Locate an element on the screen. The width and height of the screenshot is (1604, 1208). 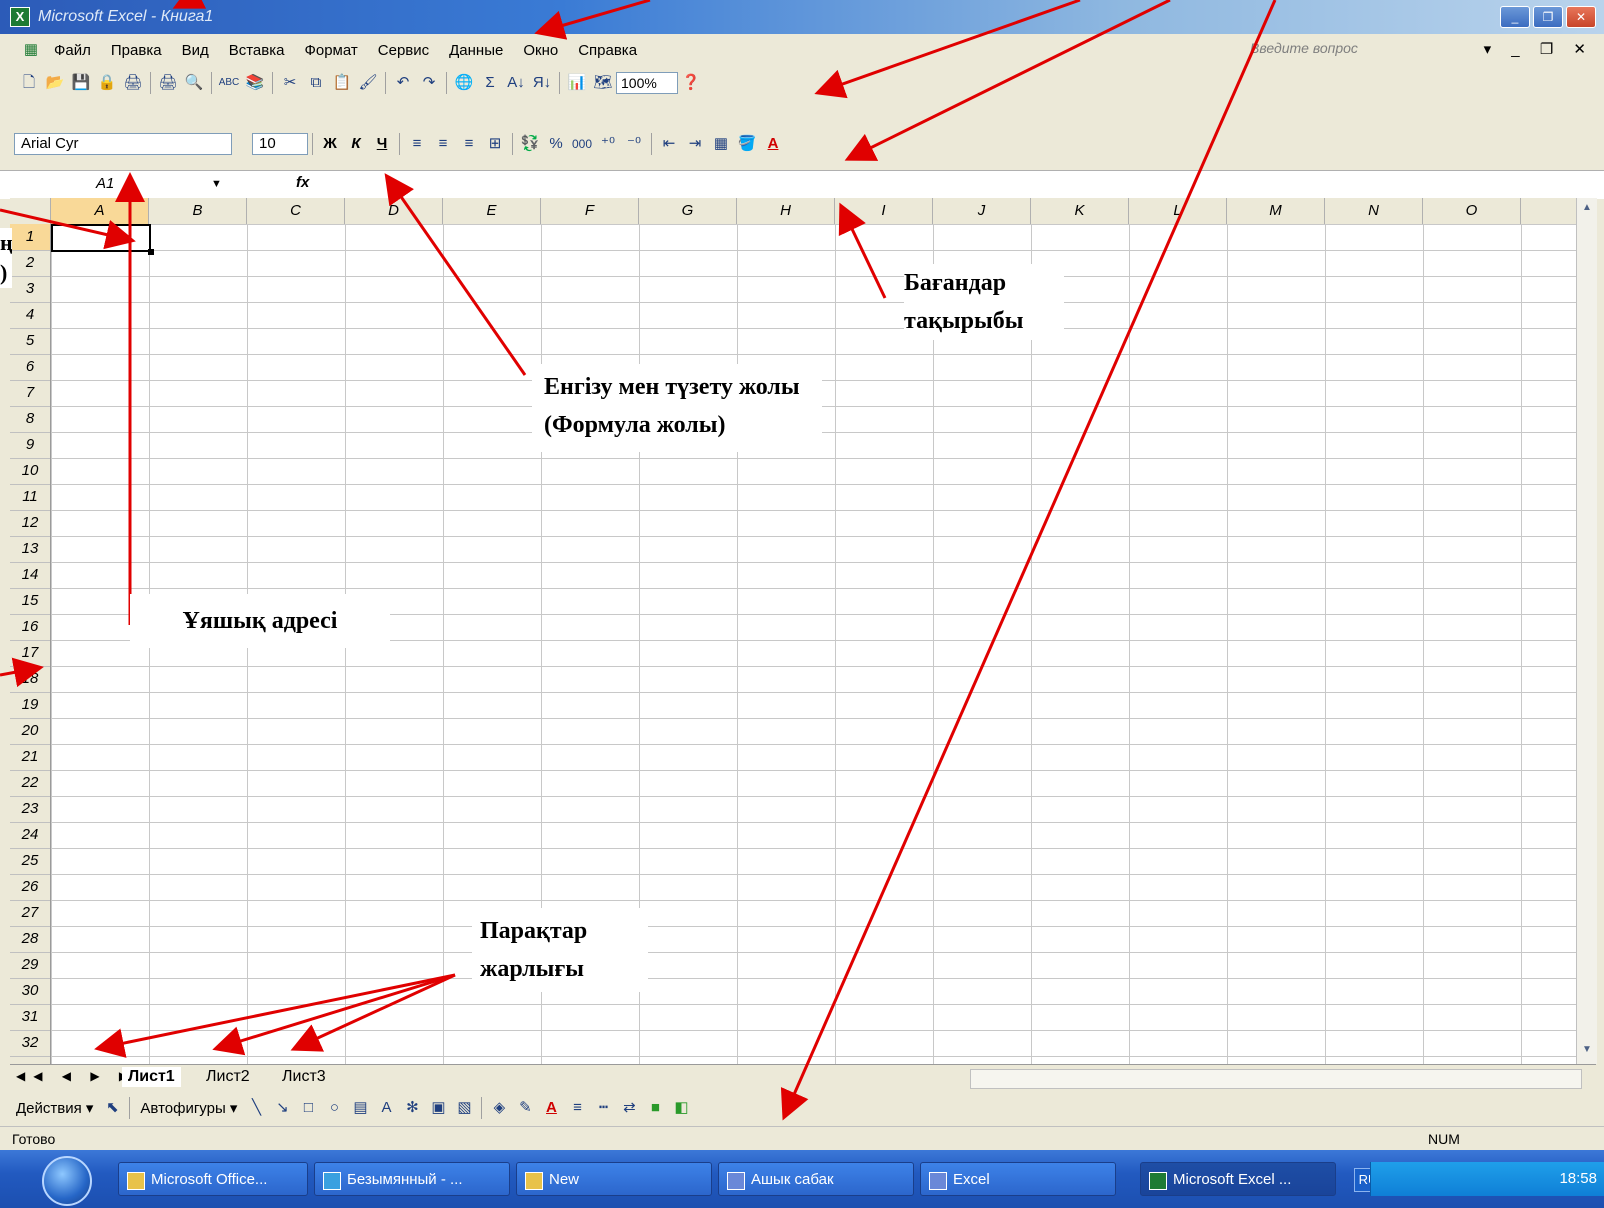
row-header-25: 25 is located at coordinates (30, 861).